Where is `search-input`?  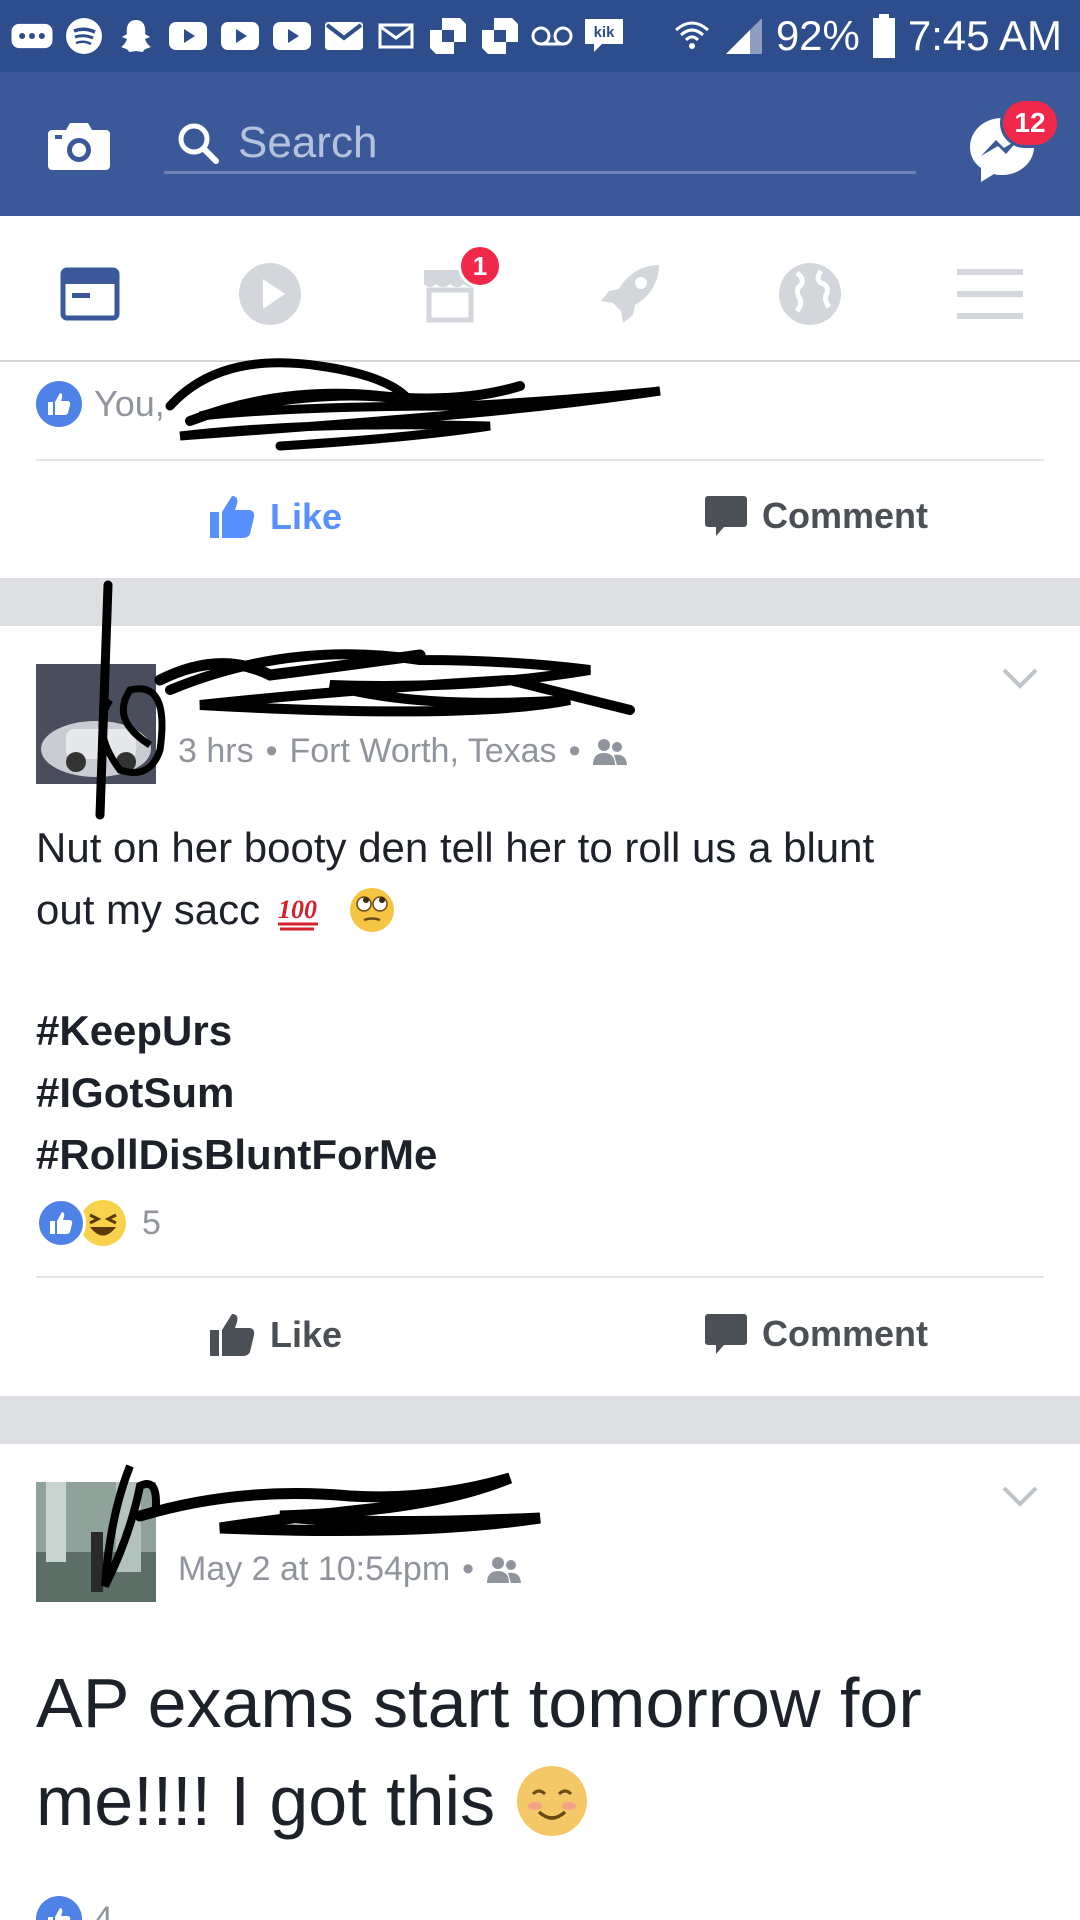
search-input is located at coordinates (538, 142).